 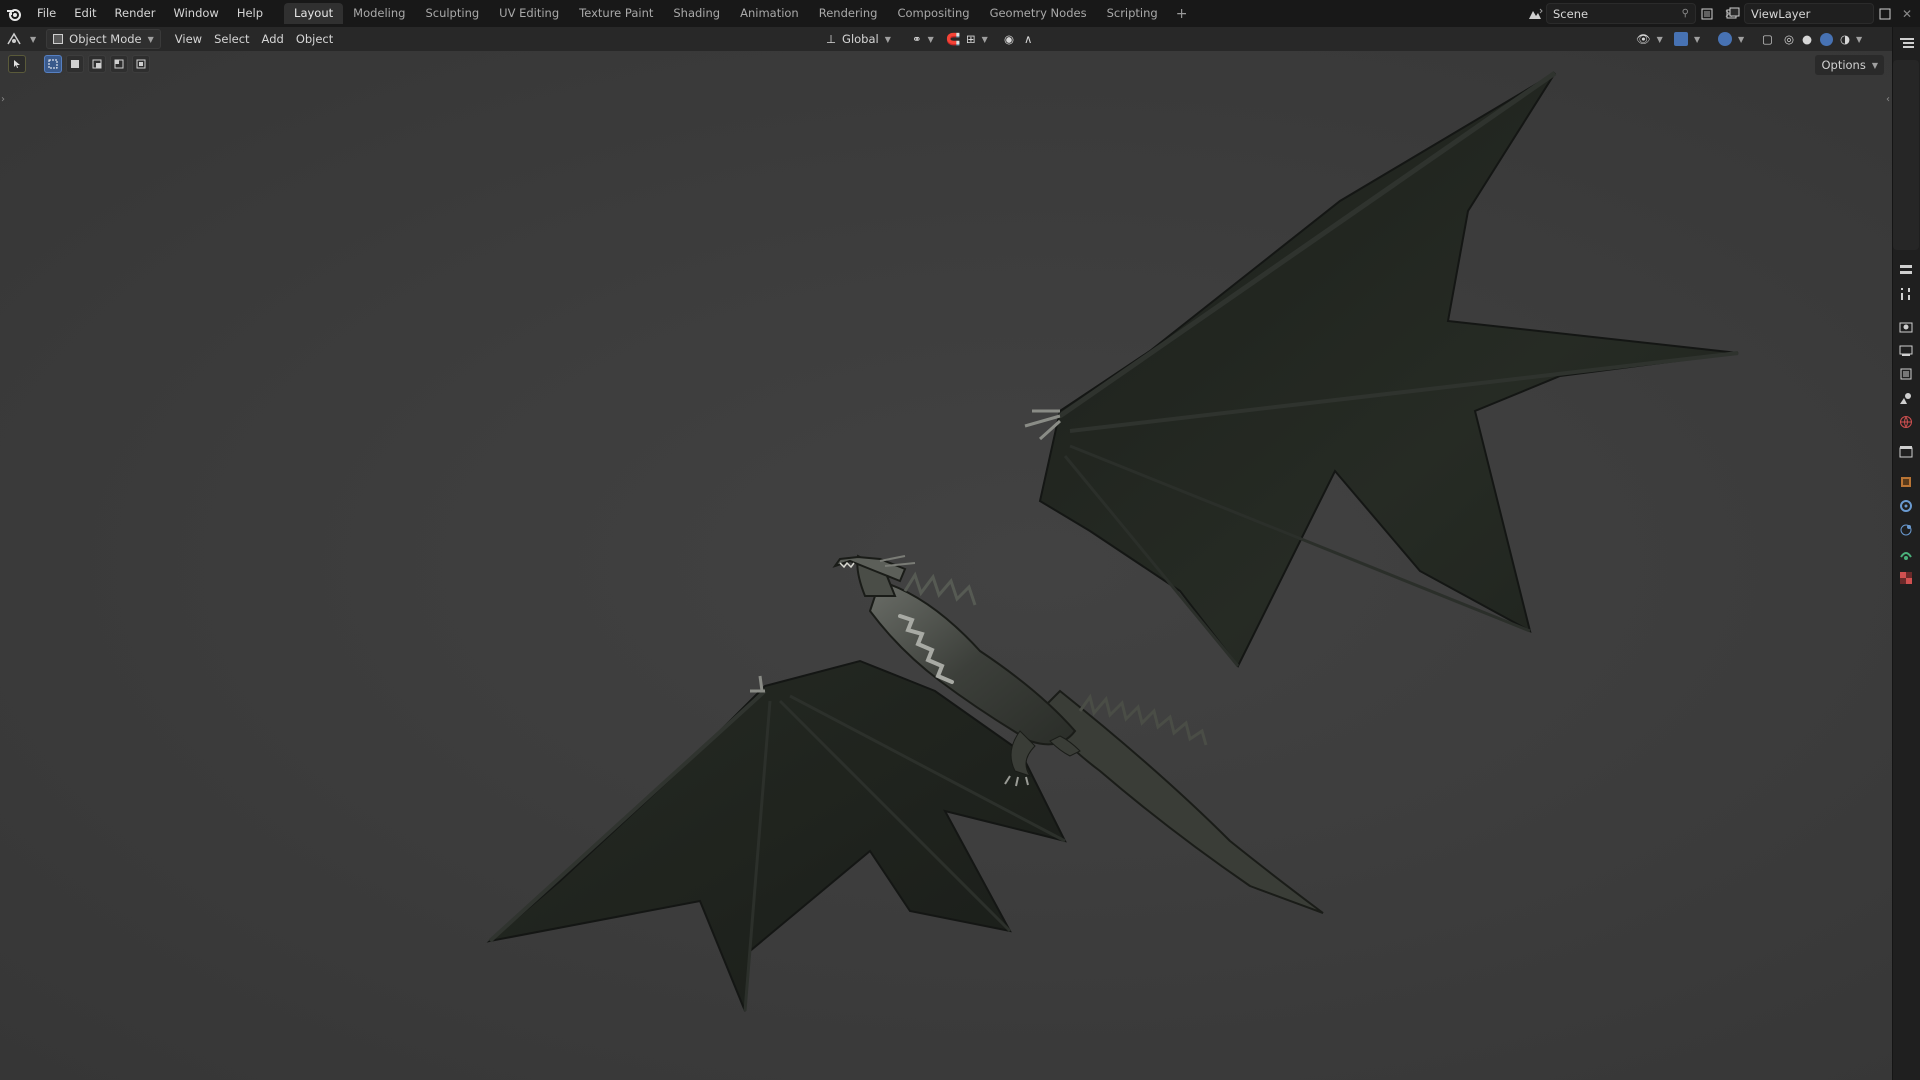 What do you see at coordinates (776, 835) in the screenshot?
I see `left-wing` at bounding box center [776, 835].